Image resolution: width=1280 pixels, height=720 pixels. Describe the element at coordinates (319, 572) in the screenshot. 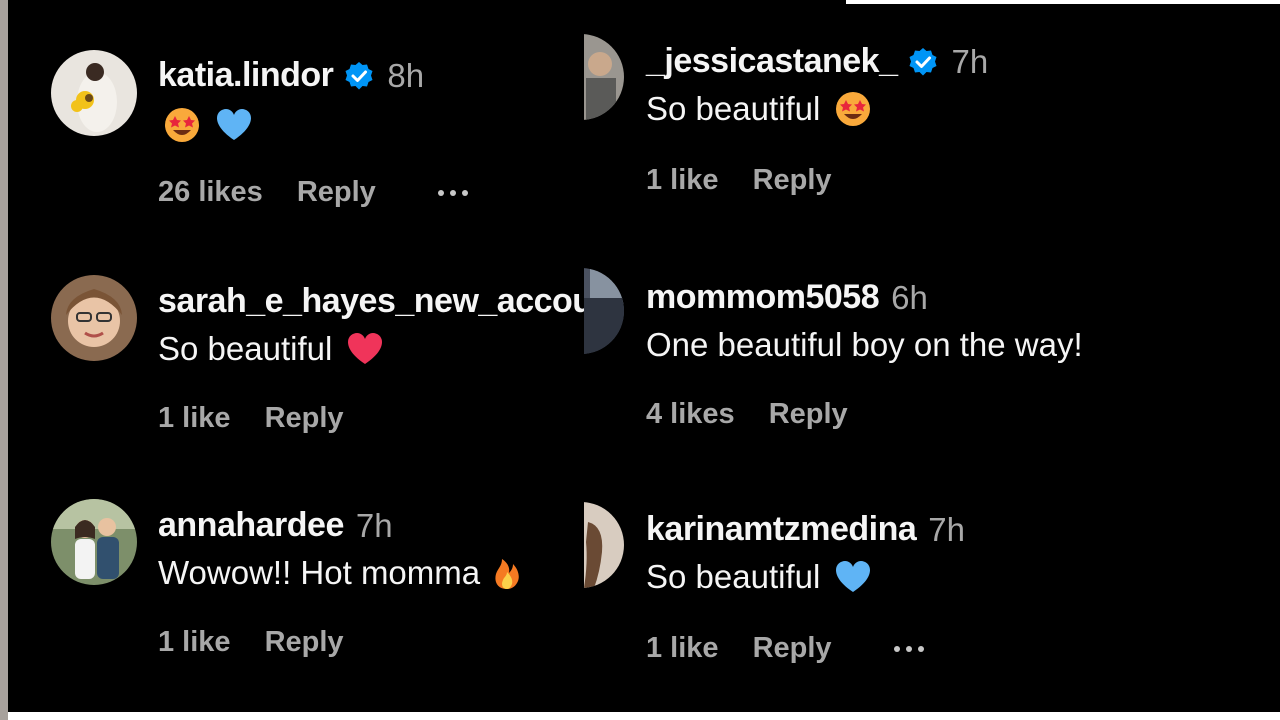

I see `comment-text: Wowow!! Hot momma` at that location.